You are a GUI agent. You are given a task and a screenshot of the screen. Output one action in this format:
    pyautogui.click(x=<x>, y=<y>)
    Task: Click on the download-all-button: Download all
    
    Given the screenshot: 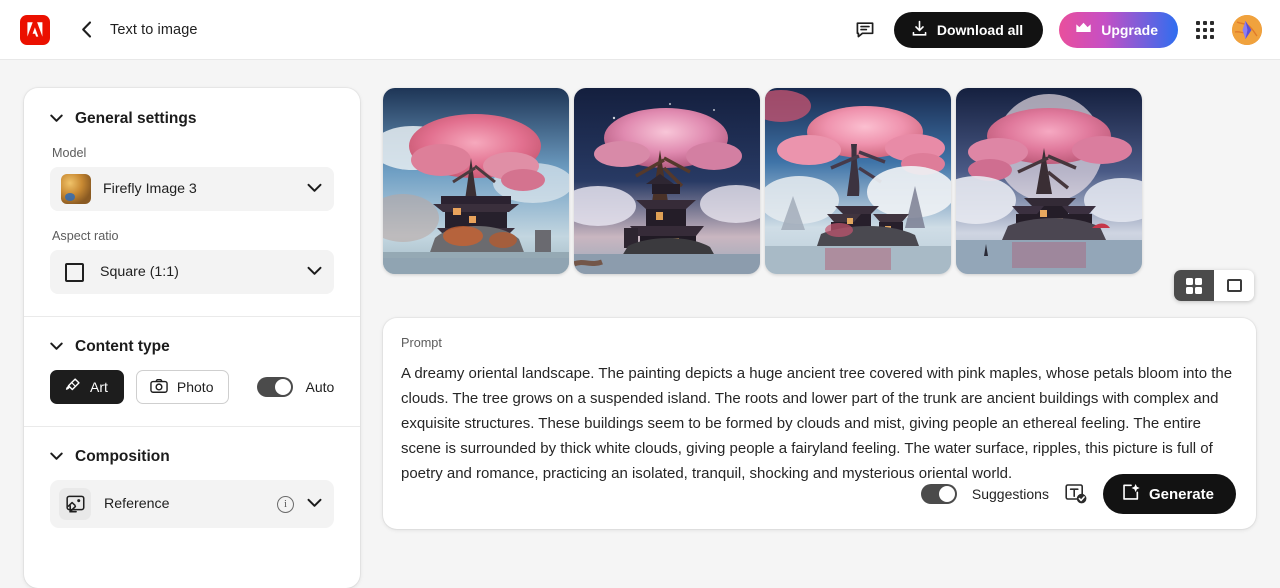 What is the action you would take?
    pyautogui.click(x=968, y=29)
    